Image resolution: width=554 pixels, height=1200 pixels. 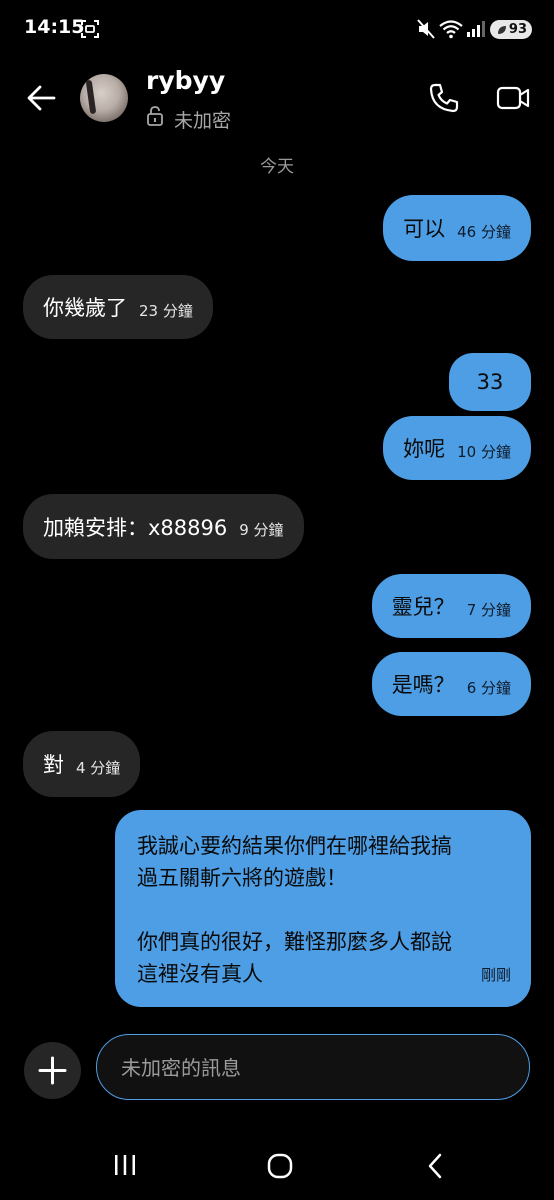 I want to click on message-text: 33, so click(x=490, y=382).